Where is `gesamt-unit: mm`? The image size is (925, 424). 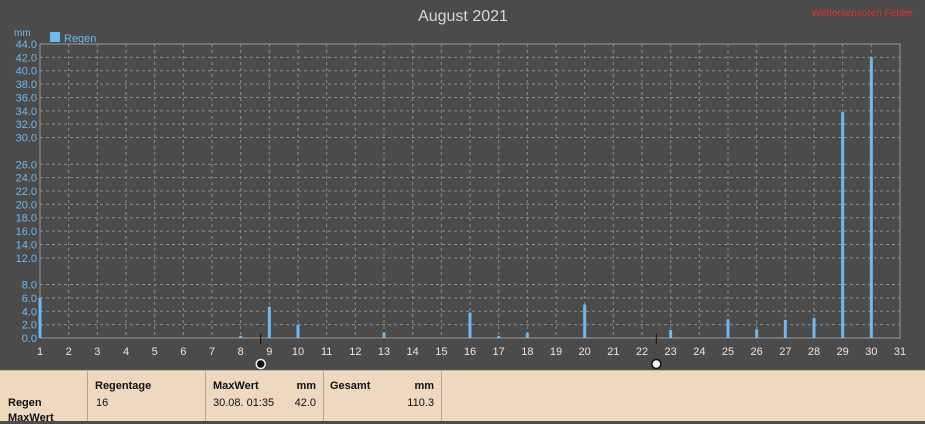
gesamt-unit: mm is located at coordinates (424, 386).